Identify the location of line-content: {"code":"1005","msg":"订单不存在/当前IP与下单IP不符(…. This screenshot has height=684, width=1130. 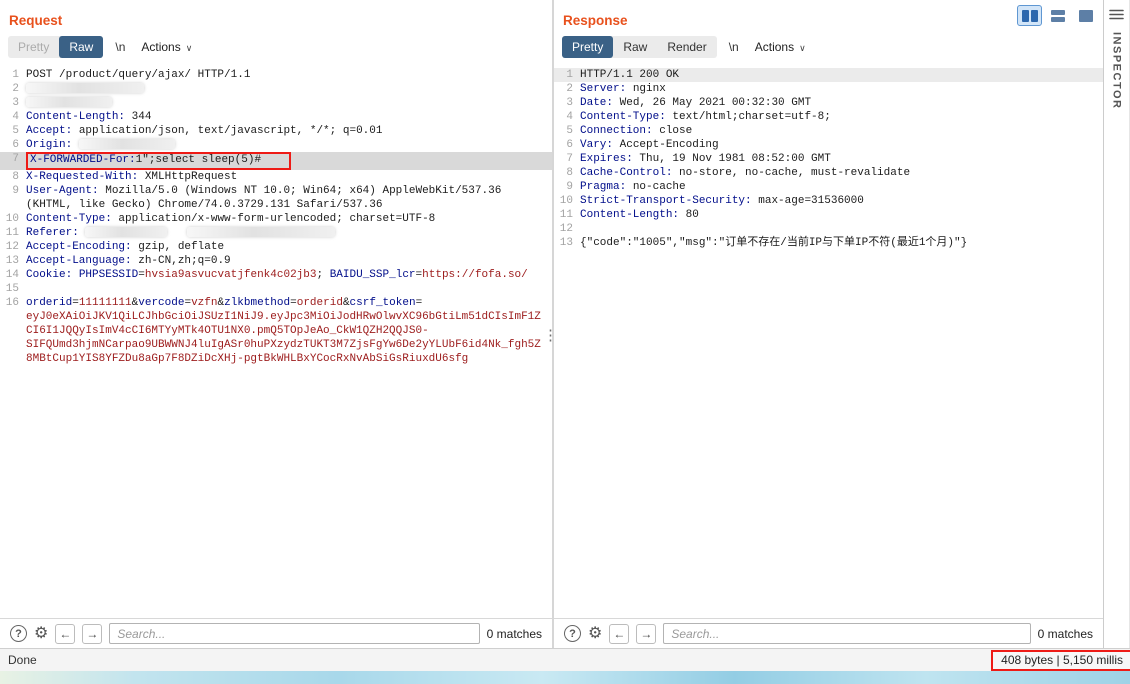
(841, 243).